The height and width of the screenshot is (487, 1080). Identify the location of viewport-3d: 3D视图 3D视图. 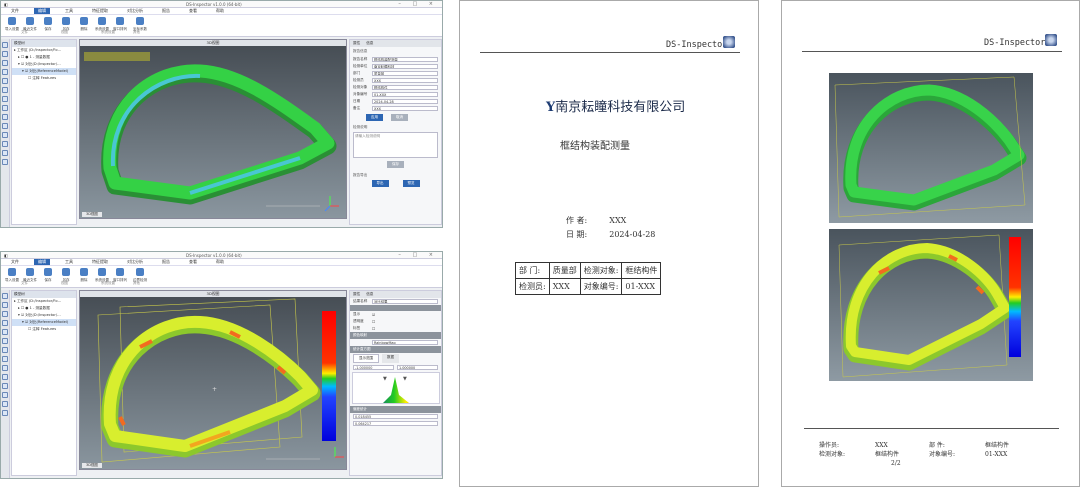
(213, 129).